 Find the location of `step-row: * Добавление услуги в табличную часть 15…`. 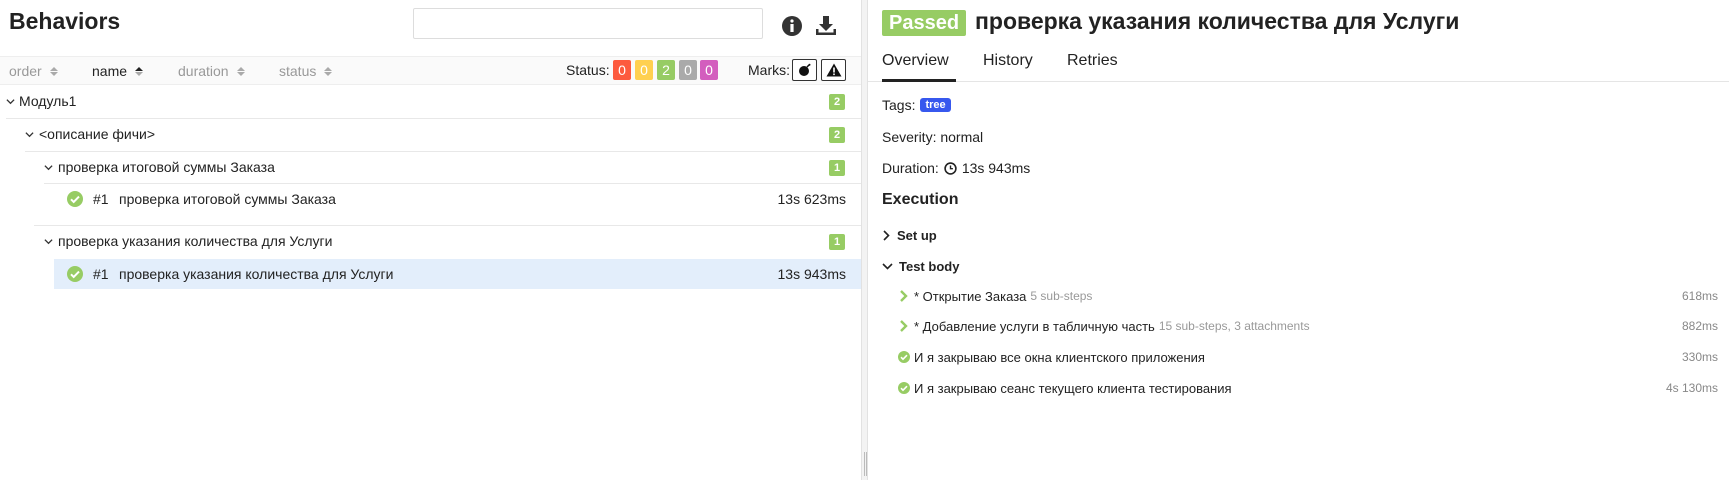

step-row: * Добавление услуги в табличную часть 15… is located at coordinates (1308, 326).